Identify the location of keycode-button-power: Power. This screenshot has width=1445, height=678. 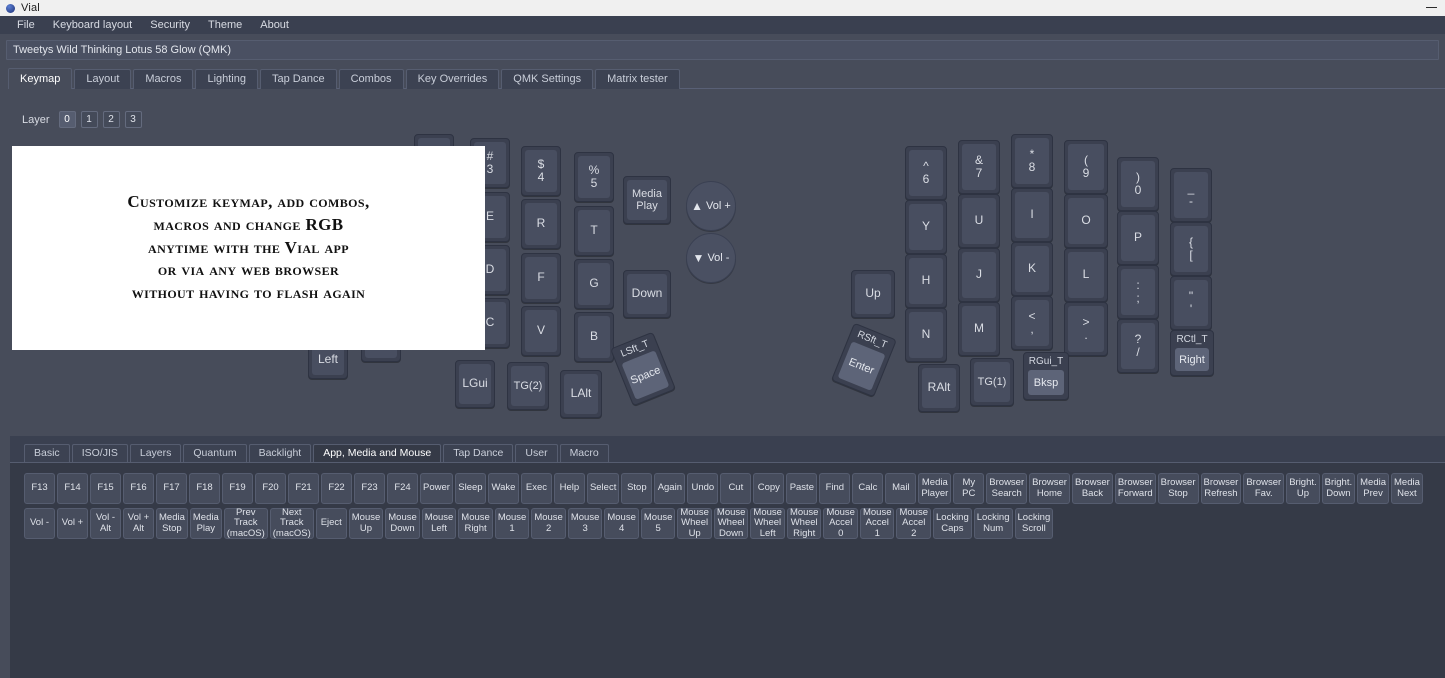
(436, 488).